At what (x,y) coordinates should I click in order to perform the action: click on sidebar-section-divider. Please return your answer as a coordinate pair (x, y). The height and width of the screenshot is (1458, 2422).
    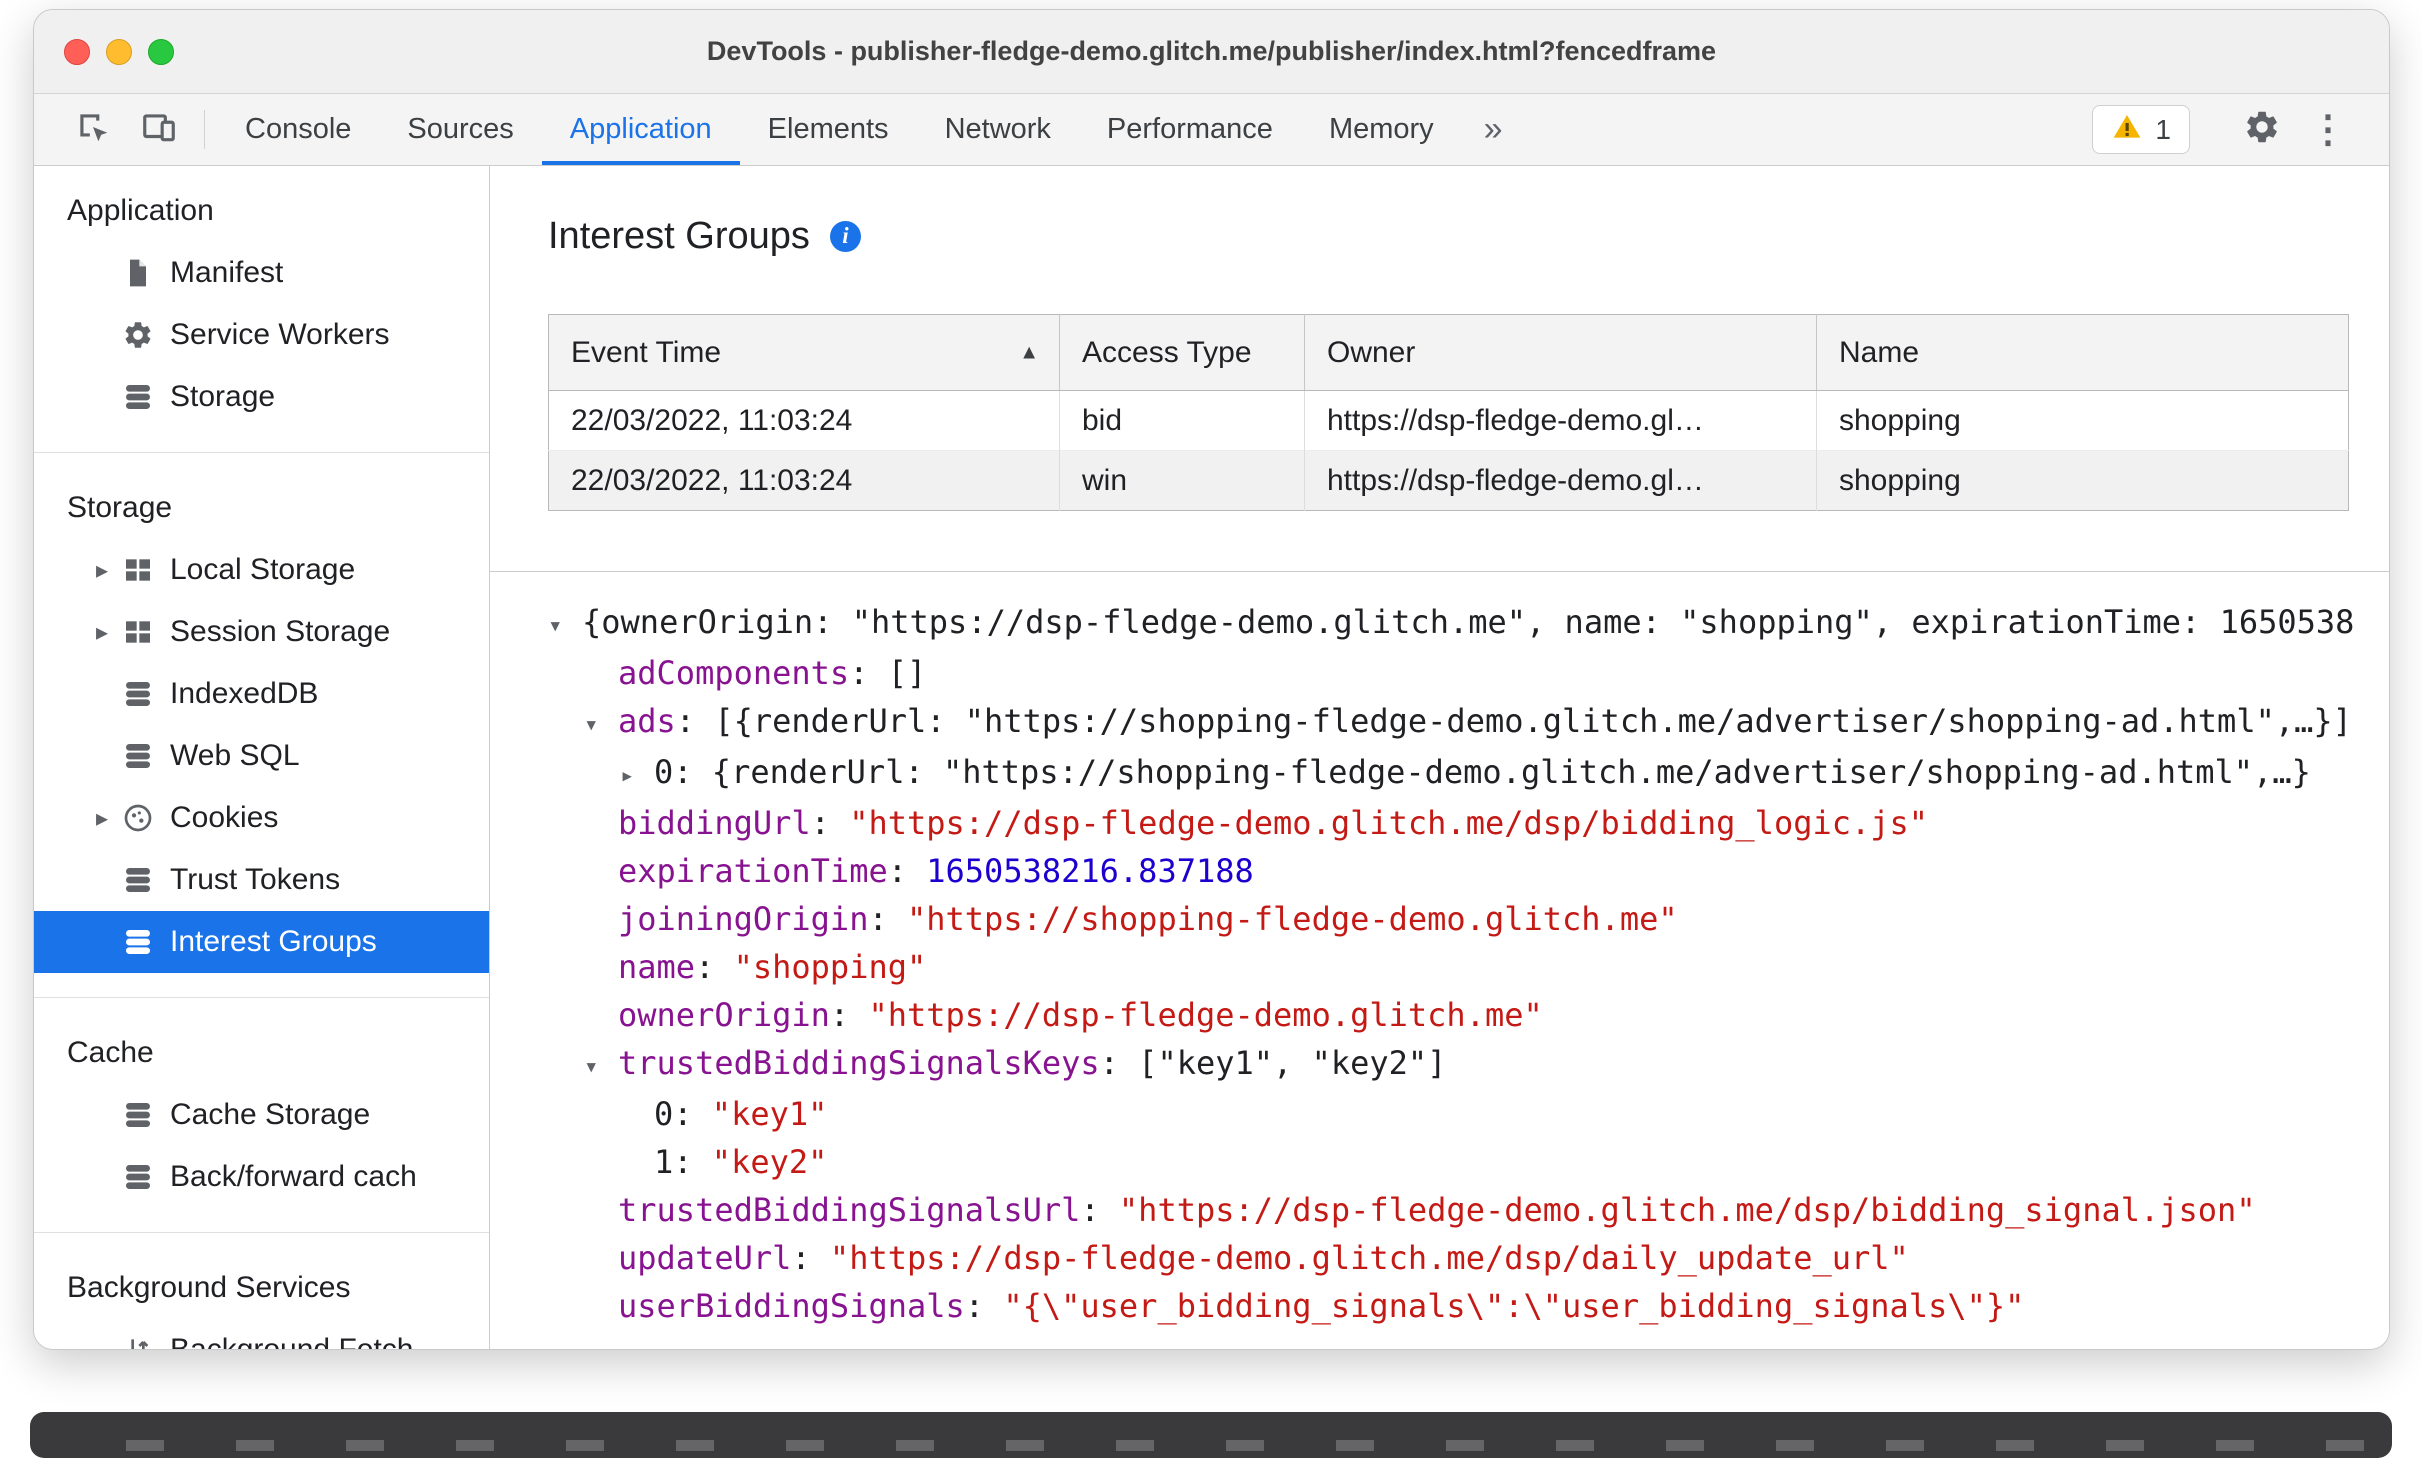
    Looking at the image, I should click on (261, 1232).